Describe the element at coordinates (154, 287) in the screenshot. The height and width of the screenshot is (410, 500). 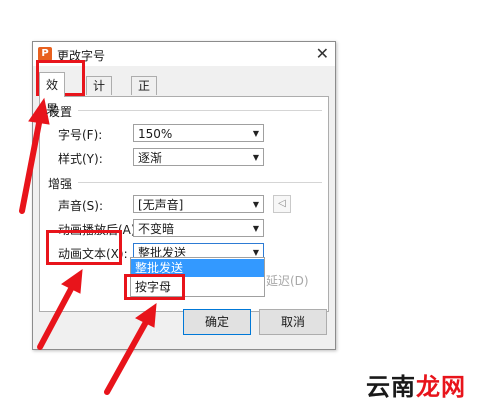
I see `highlight-box-by-letter-option` at that location.